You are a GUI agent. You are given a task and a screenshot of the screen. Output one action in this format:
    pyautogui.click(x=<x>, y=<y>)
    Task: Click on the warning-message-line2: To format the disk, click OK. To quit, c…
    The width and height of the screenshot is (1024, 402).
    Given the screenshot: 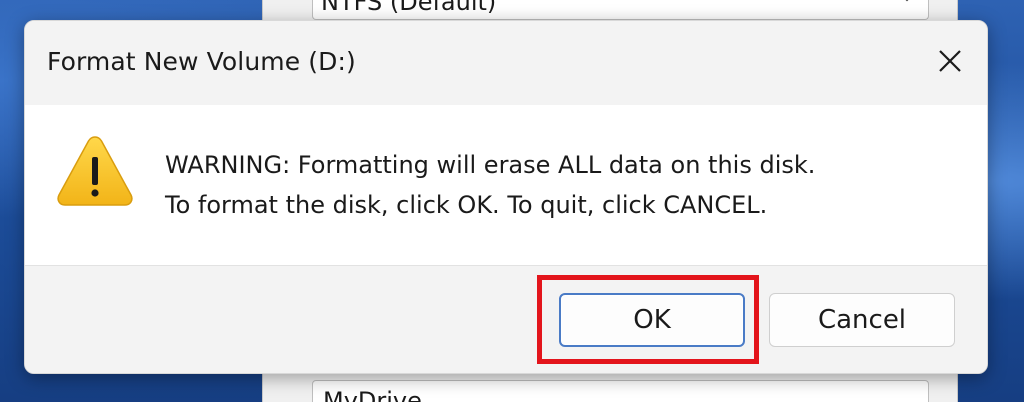 What is the action you would take?
    pyautogui.click(x=466, y=205)
    